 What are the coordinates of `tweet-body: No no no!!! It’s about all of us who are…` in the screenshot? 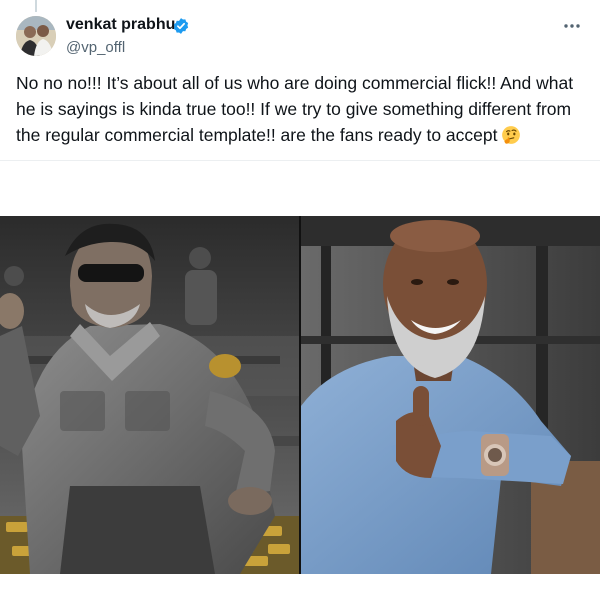 It's located at (295, 109).